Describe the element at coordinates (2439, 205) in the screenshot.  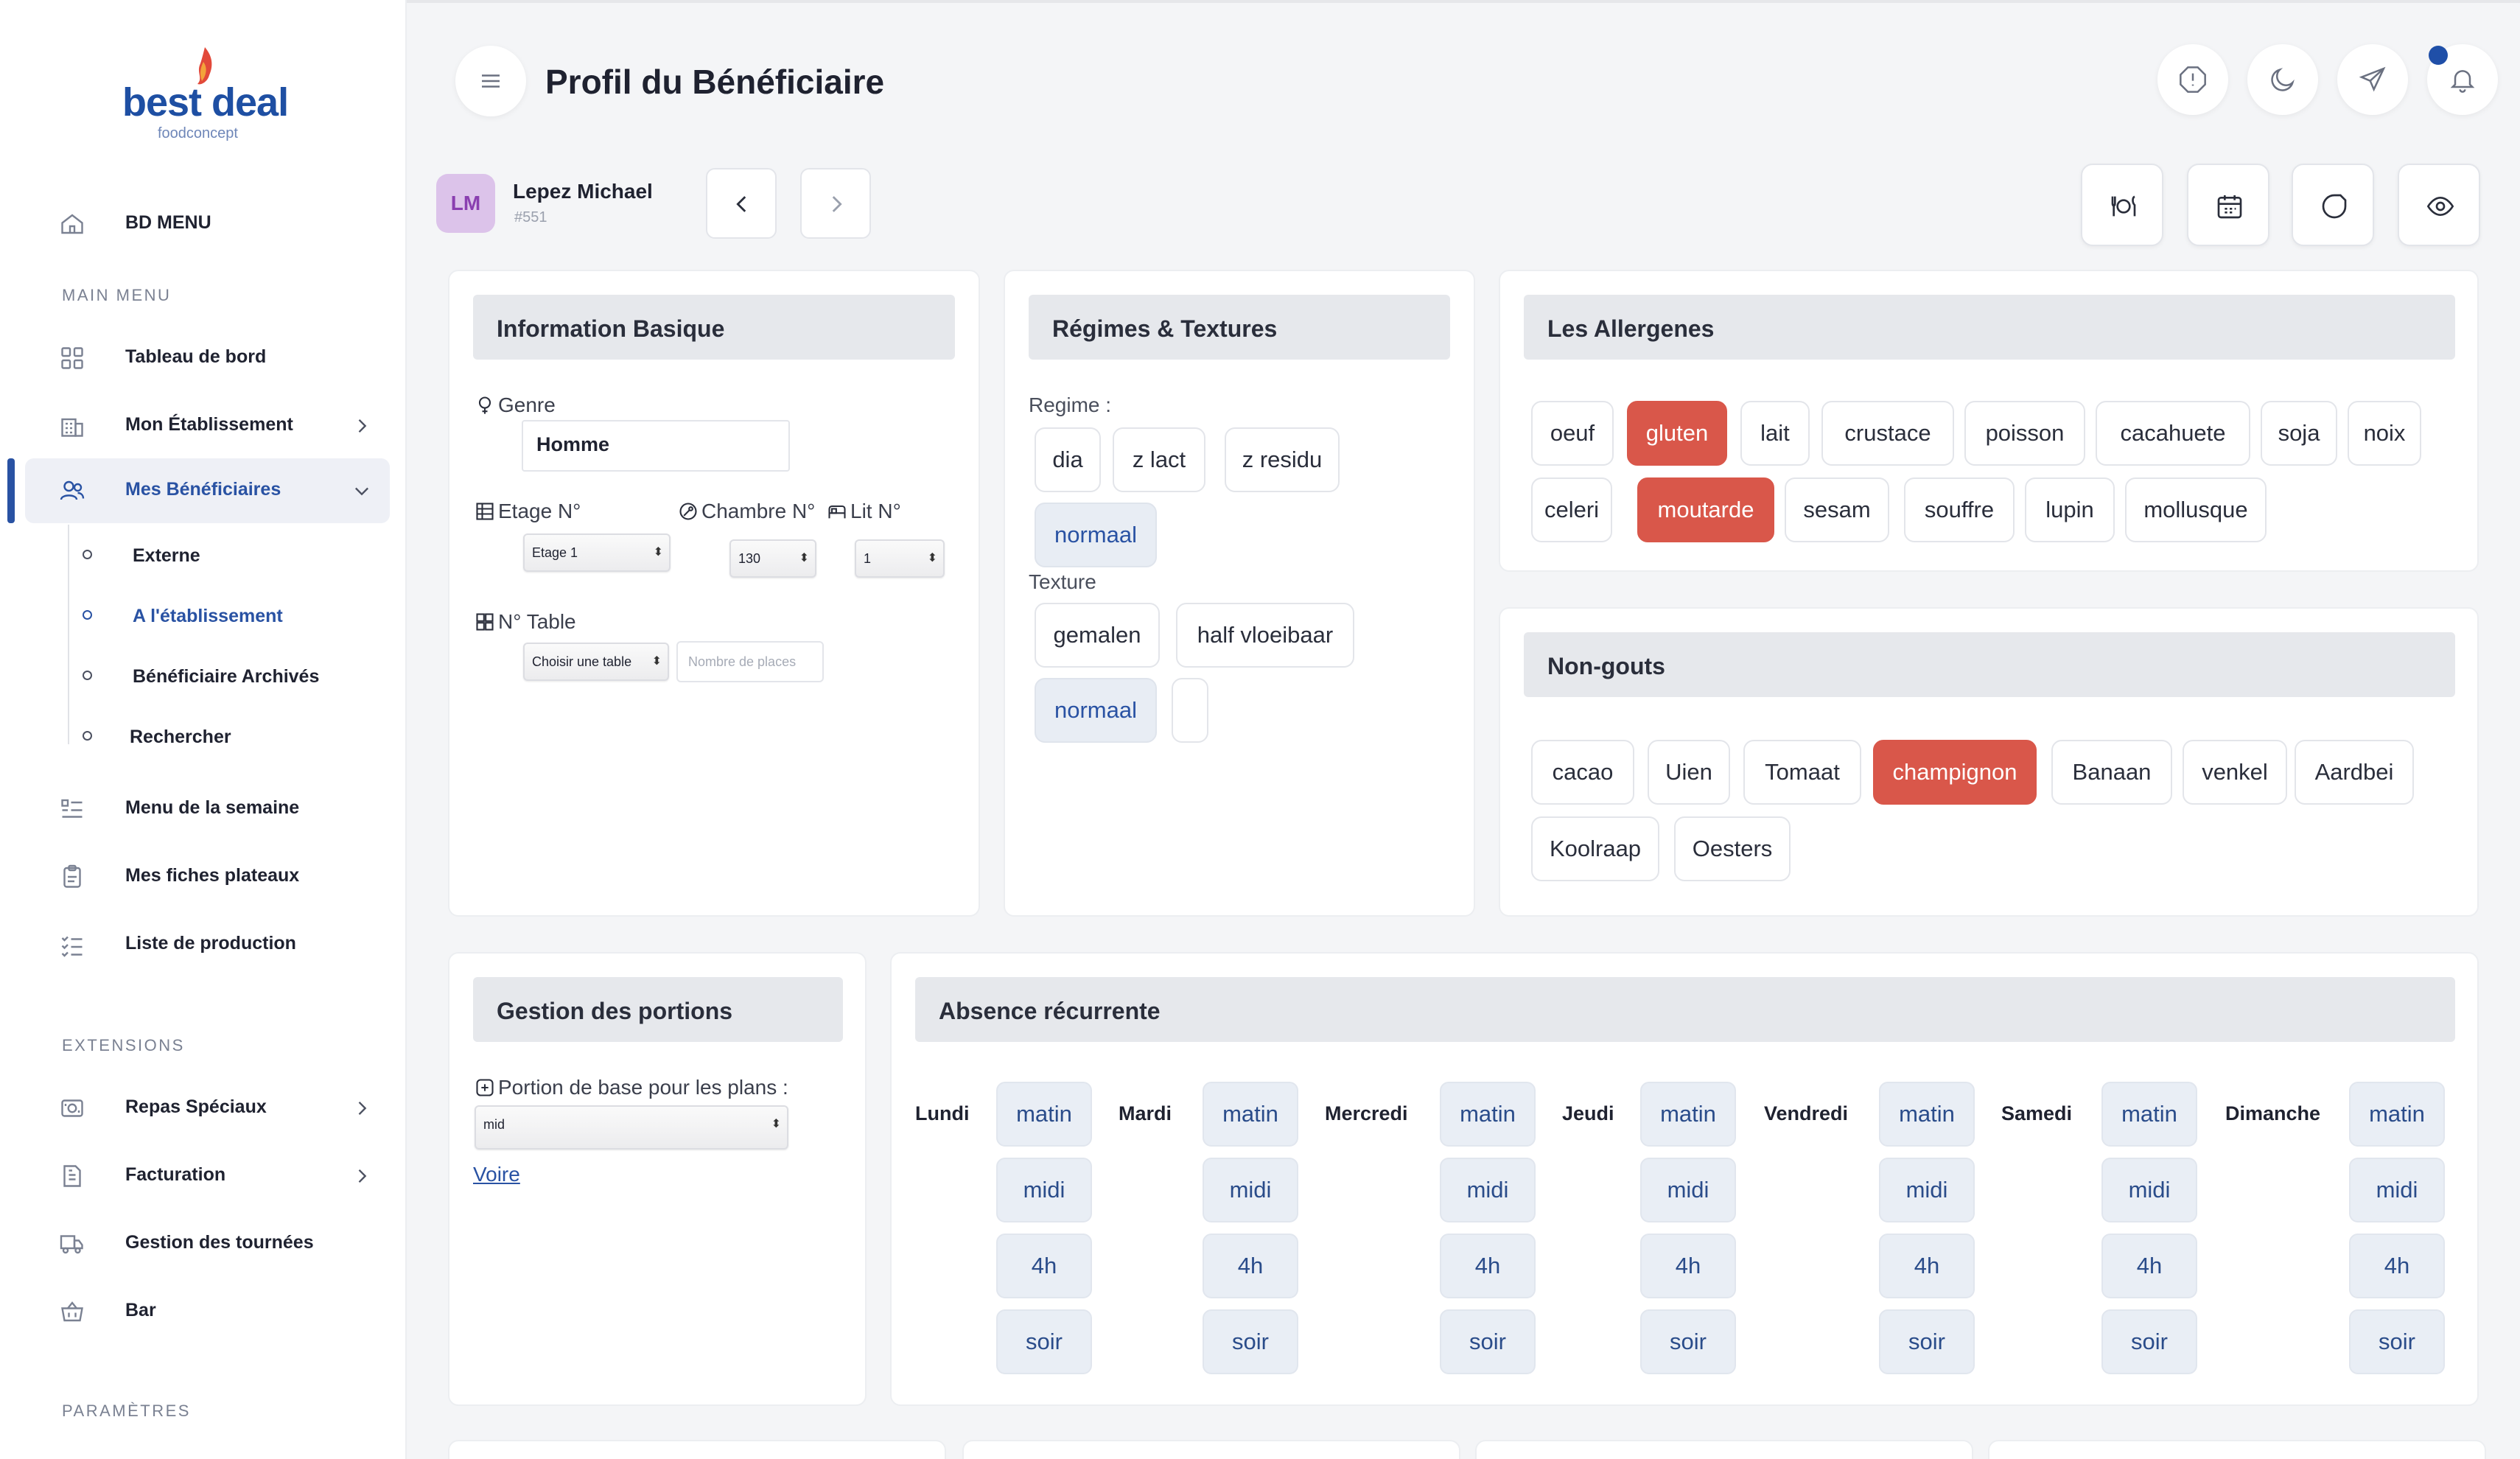
I see `view-button` at that location.